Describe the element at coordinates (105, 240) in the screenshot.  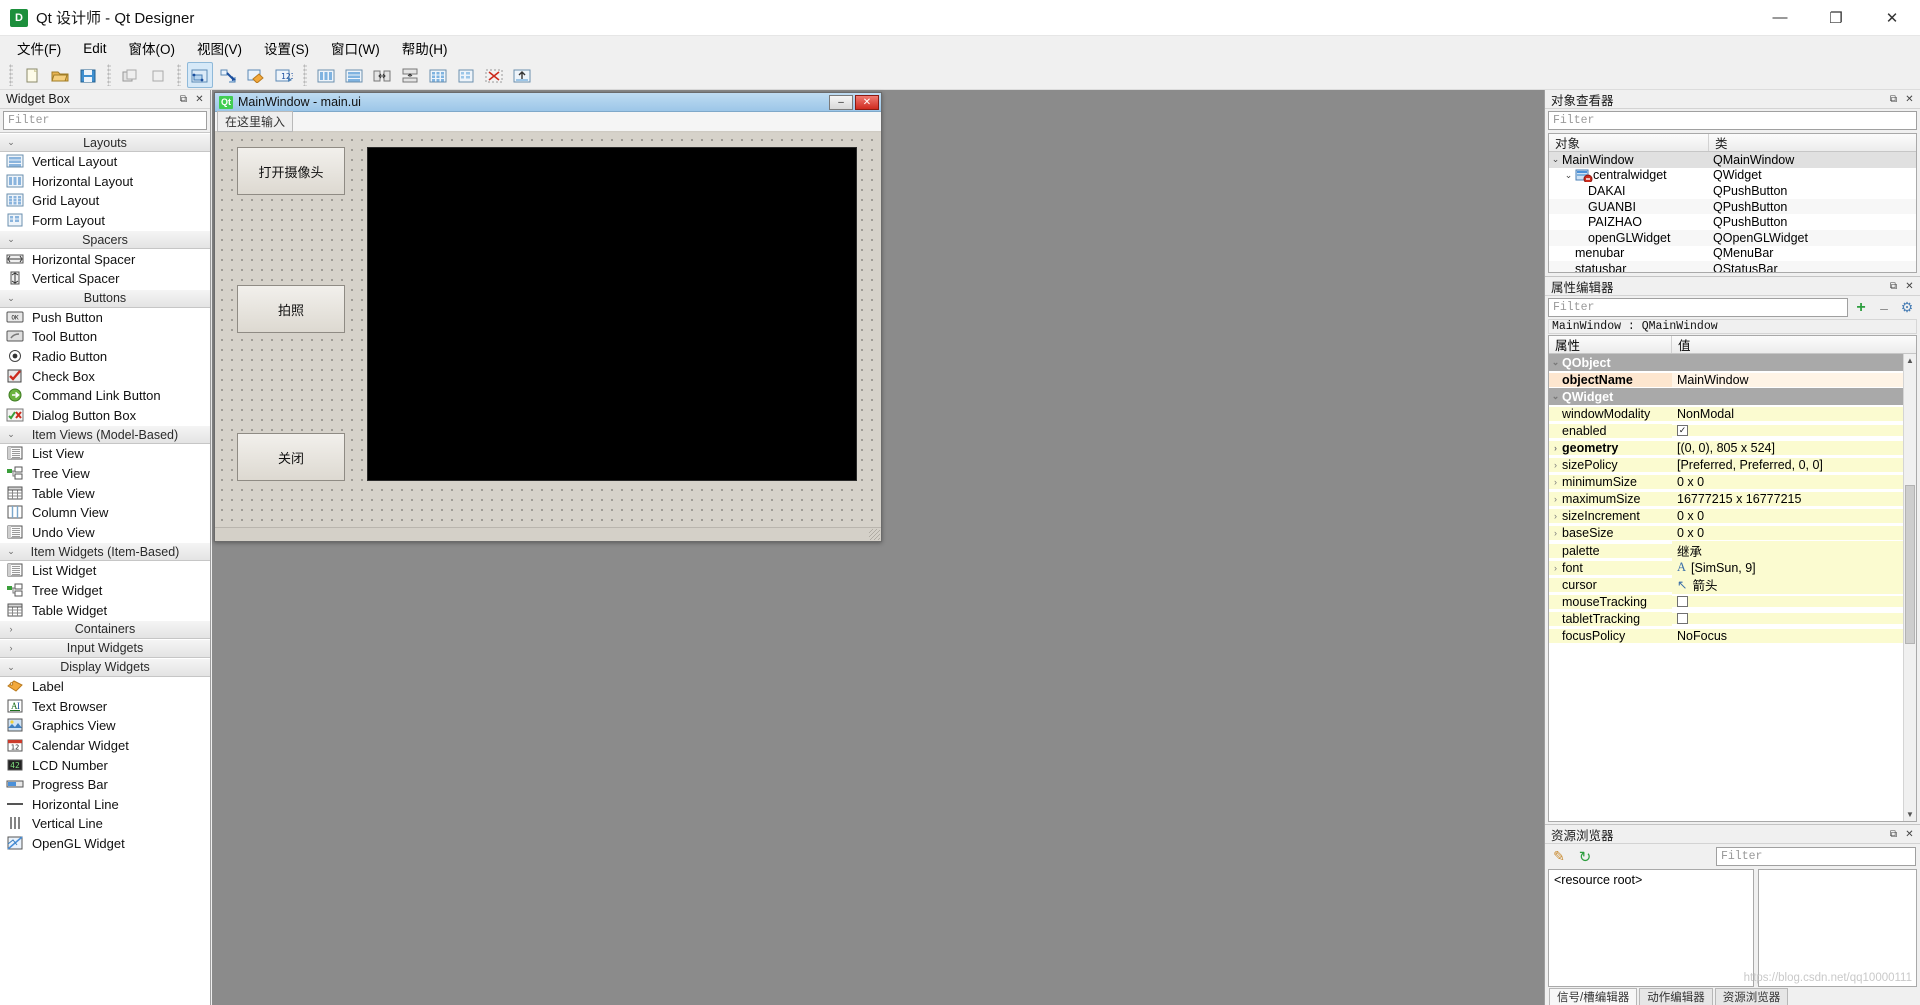
I see `widget-group-spacers: ⌄ Spacers` at that location.